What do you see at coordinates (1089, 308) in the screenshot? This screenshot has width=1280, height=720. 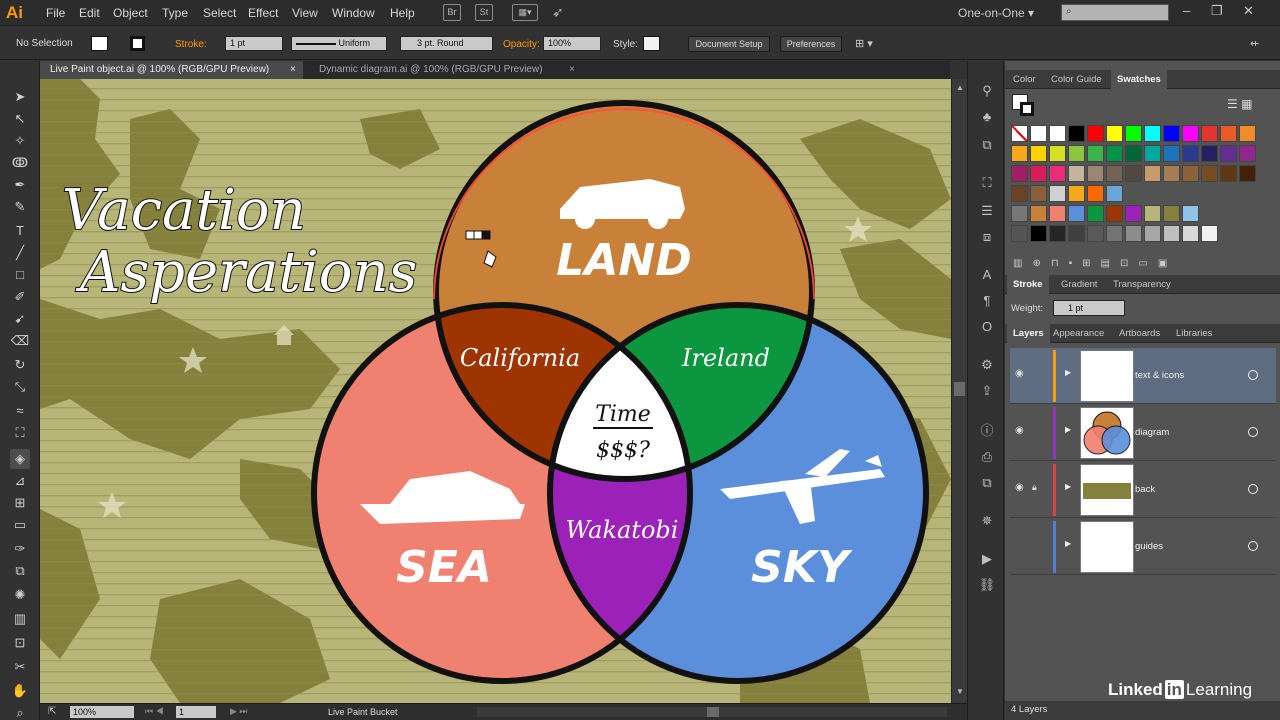 I see `weight-field: 1 pt` at bounding box center [1089, 308].